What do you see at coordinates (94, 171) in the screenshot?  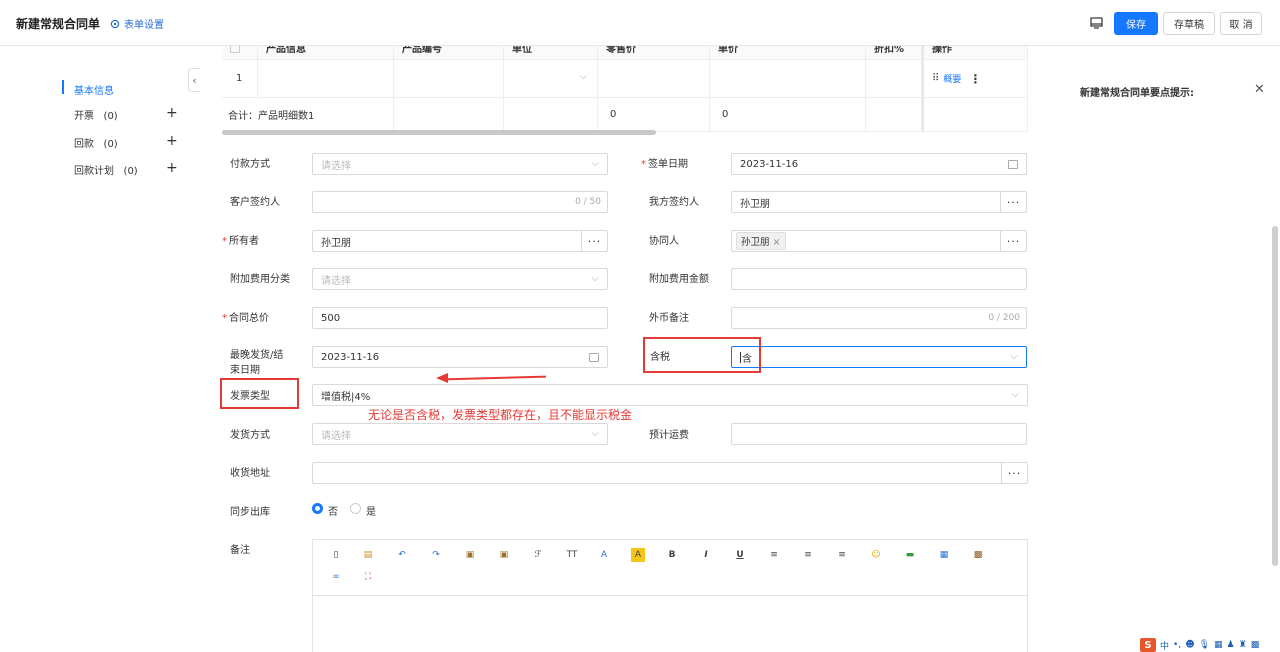 I see `nav-item-label: 回款计划` at bounding box center [94, 171].